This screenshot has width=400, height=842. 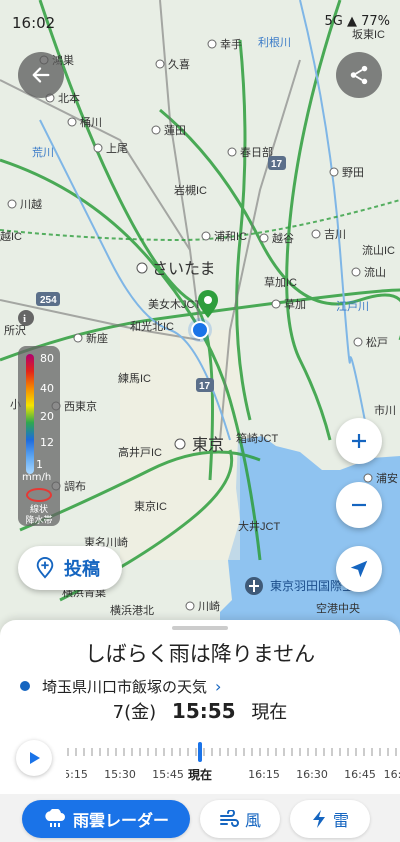 I want to click on map-label: 高井戸IC, so click(x=140, y=452).